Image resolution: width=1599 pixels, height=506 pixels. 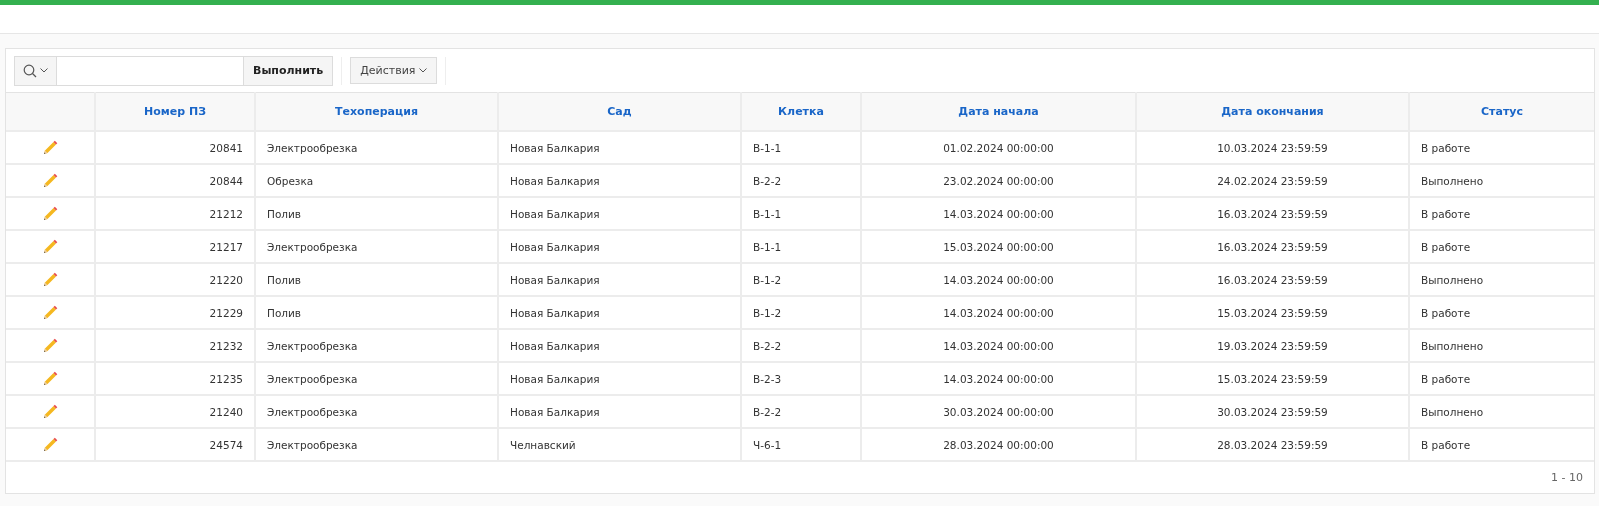 What do you see at coordinates (619, 111) in the screenshot?
I see `column-header: Сад` at bounding box center [619, 111].